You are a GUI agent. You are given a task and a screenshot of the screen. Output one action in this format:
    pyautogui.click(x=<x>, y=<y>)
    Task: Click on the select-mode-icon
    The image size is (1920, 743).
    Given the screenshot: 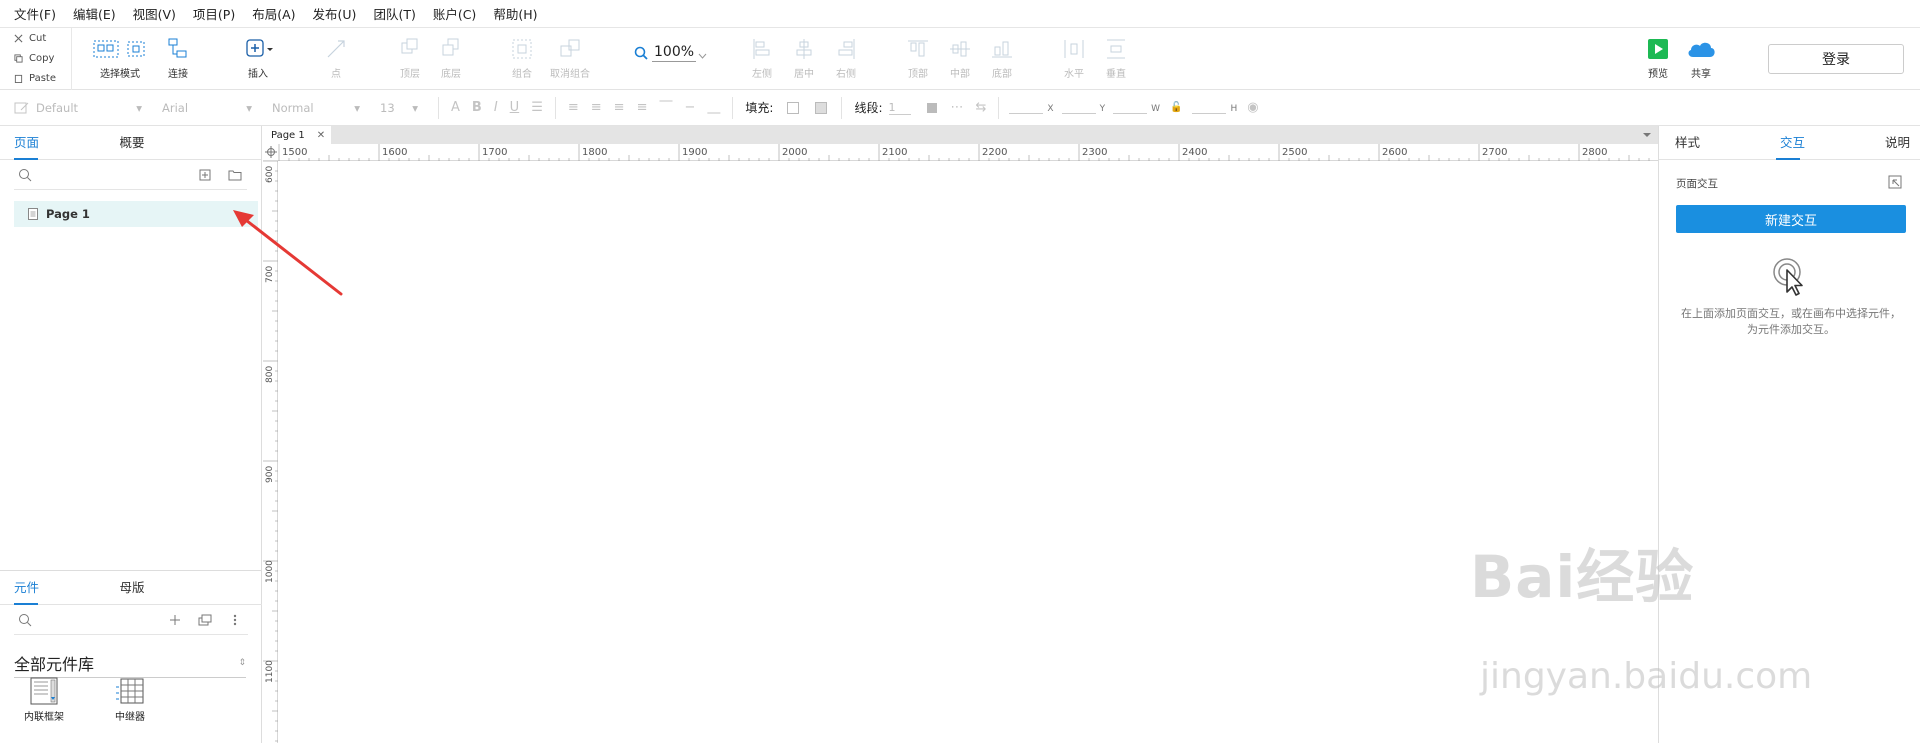 What is the action you would take?
    pyautogui.click(x=119, y=49)
    